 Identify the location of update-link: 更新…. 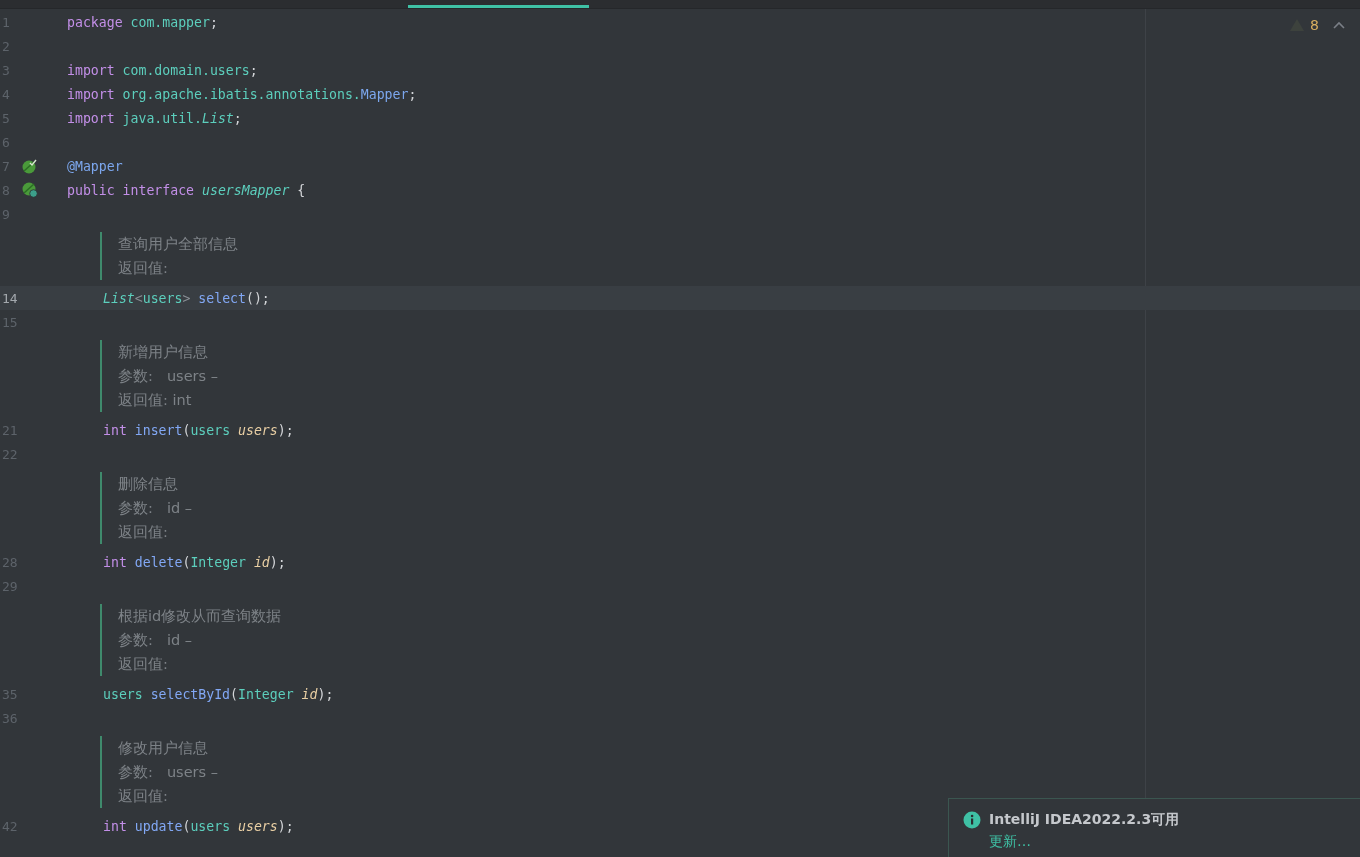
(1084, 842).